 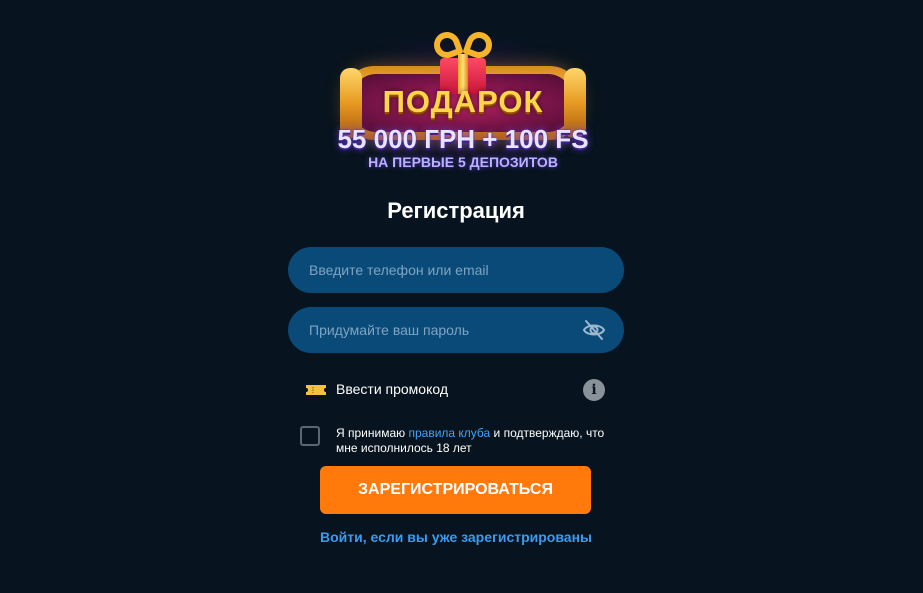 What do you see at coordinates (456, 210) in the screenshot?
I see `registration-title: Регистрация` at bounding box center [456, 210].